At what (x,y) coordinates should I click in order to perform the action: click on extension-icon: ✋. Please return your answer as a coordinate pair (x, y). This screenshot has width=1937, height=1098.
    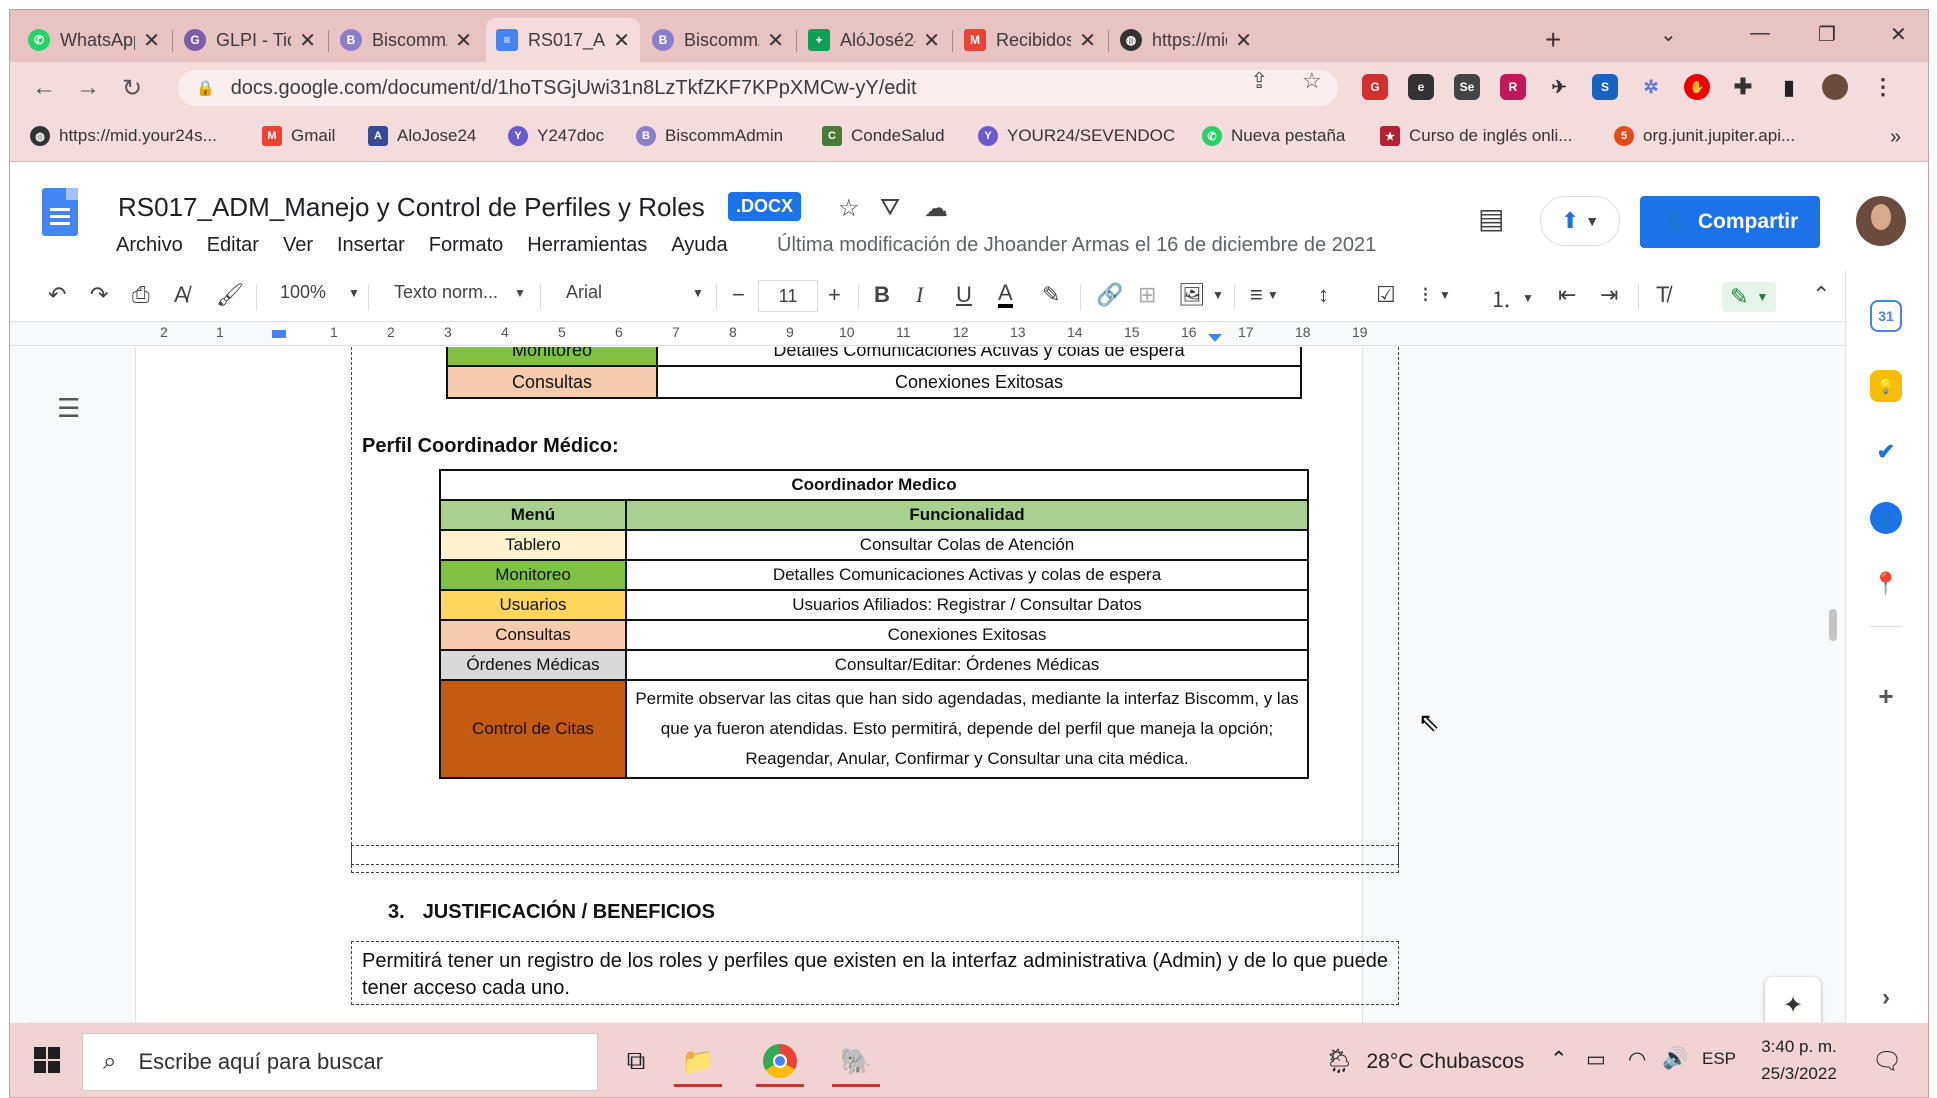
    Looking at the image, I should click on (1697, 87).